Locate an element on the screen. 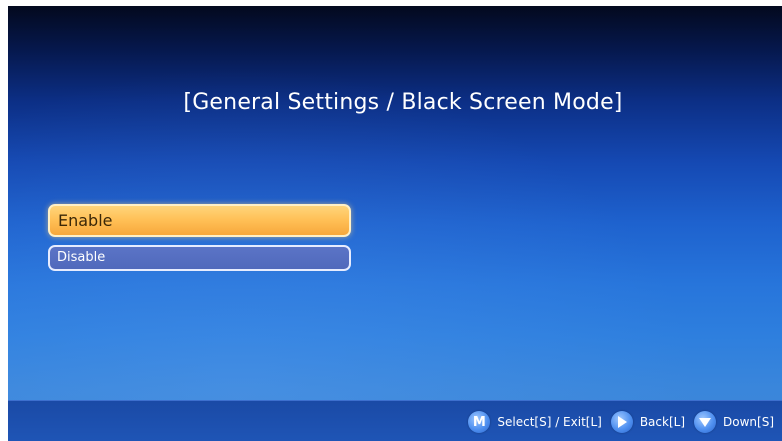 This screenshot has width=782, height=441. options-list: Enable Disable is located at coordinates (200, 237).